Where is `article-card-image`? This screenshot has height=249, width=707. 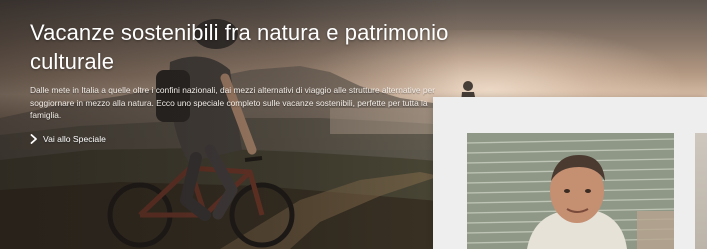 article-card-image is located at coordinates (570, 191).